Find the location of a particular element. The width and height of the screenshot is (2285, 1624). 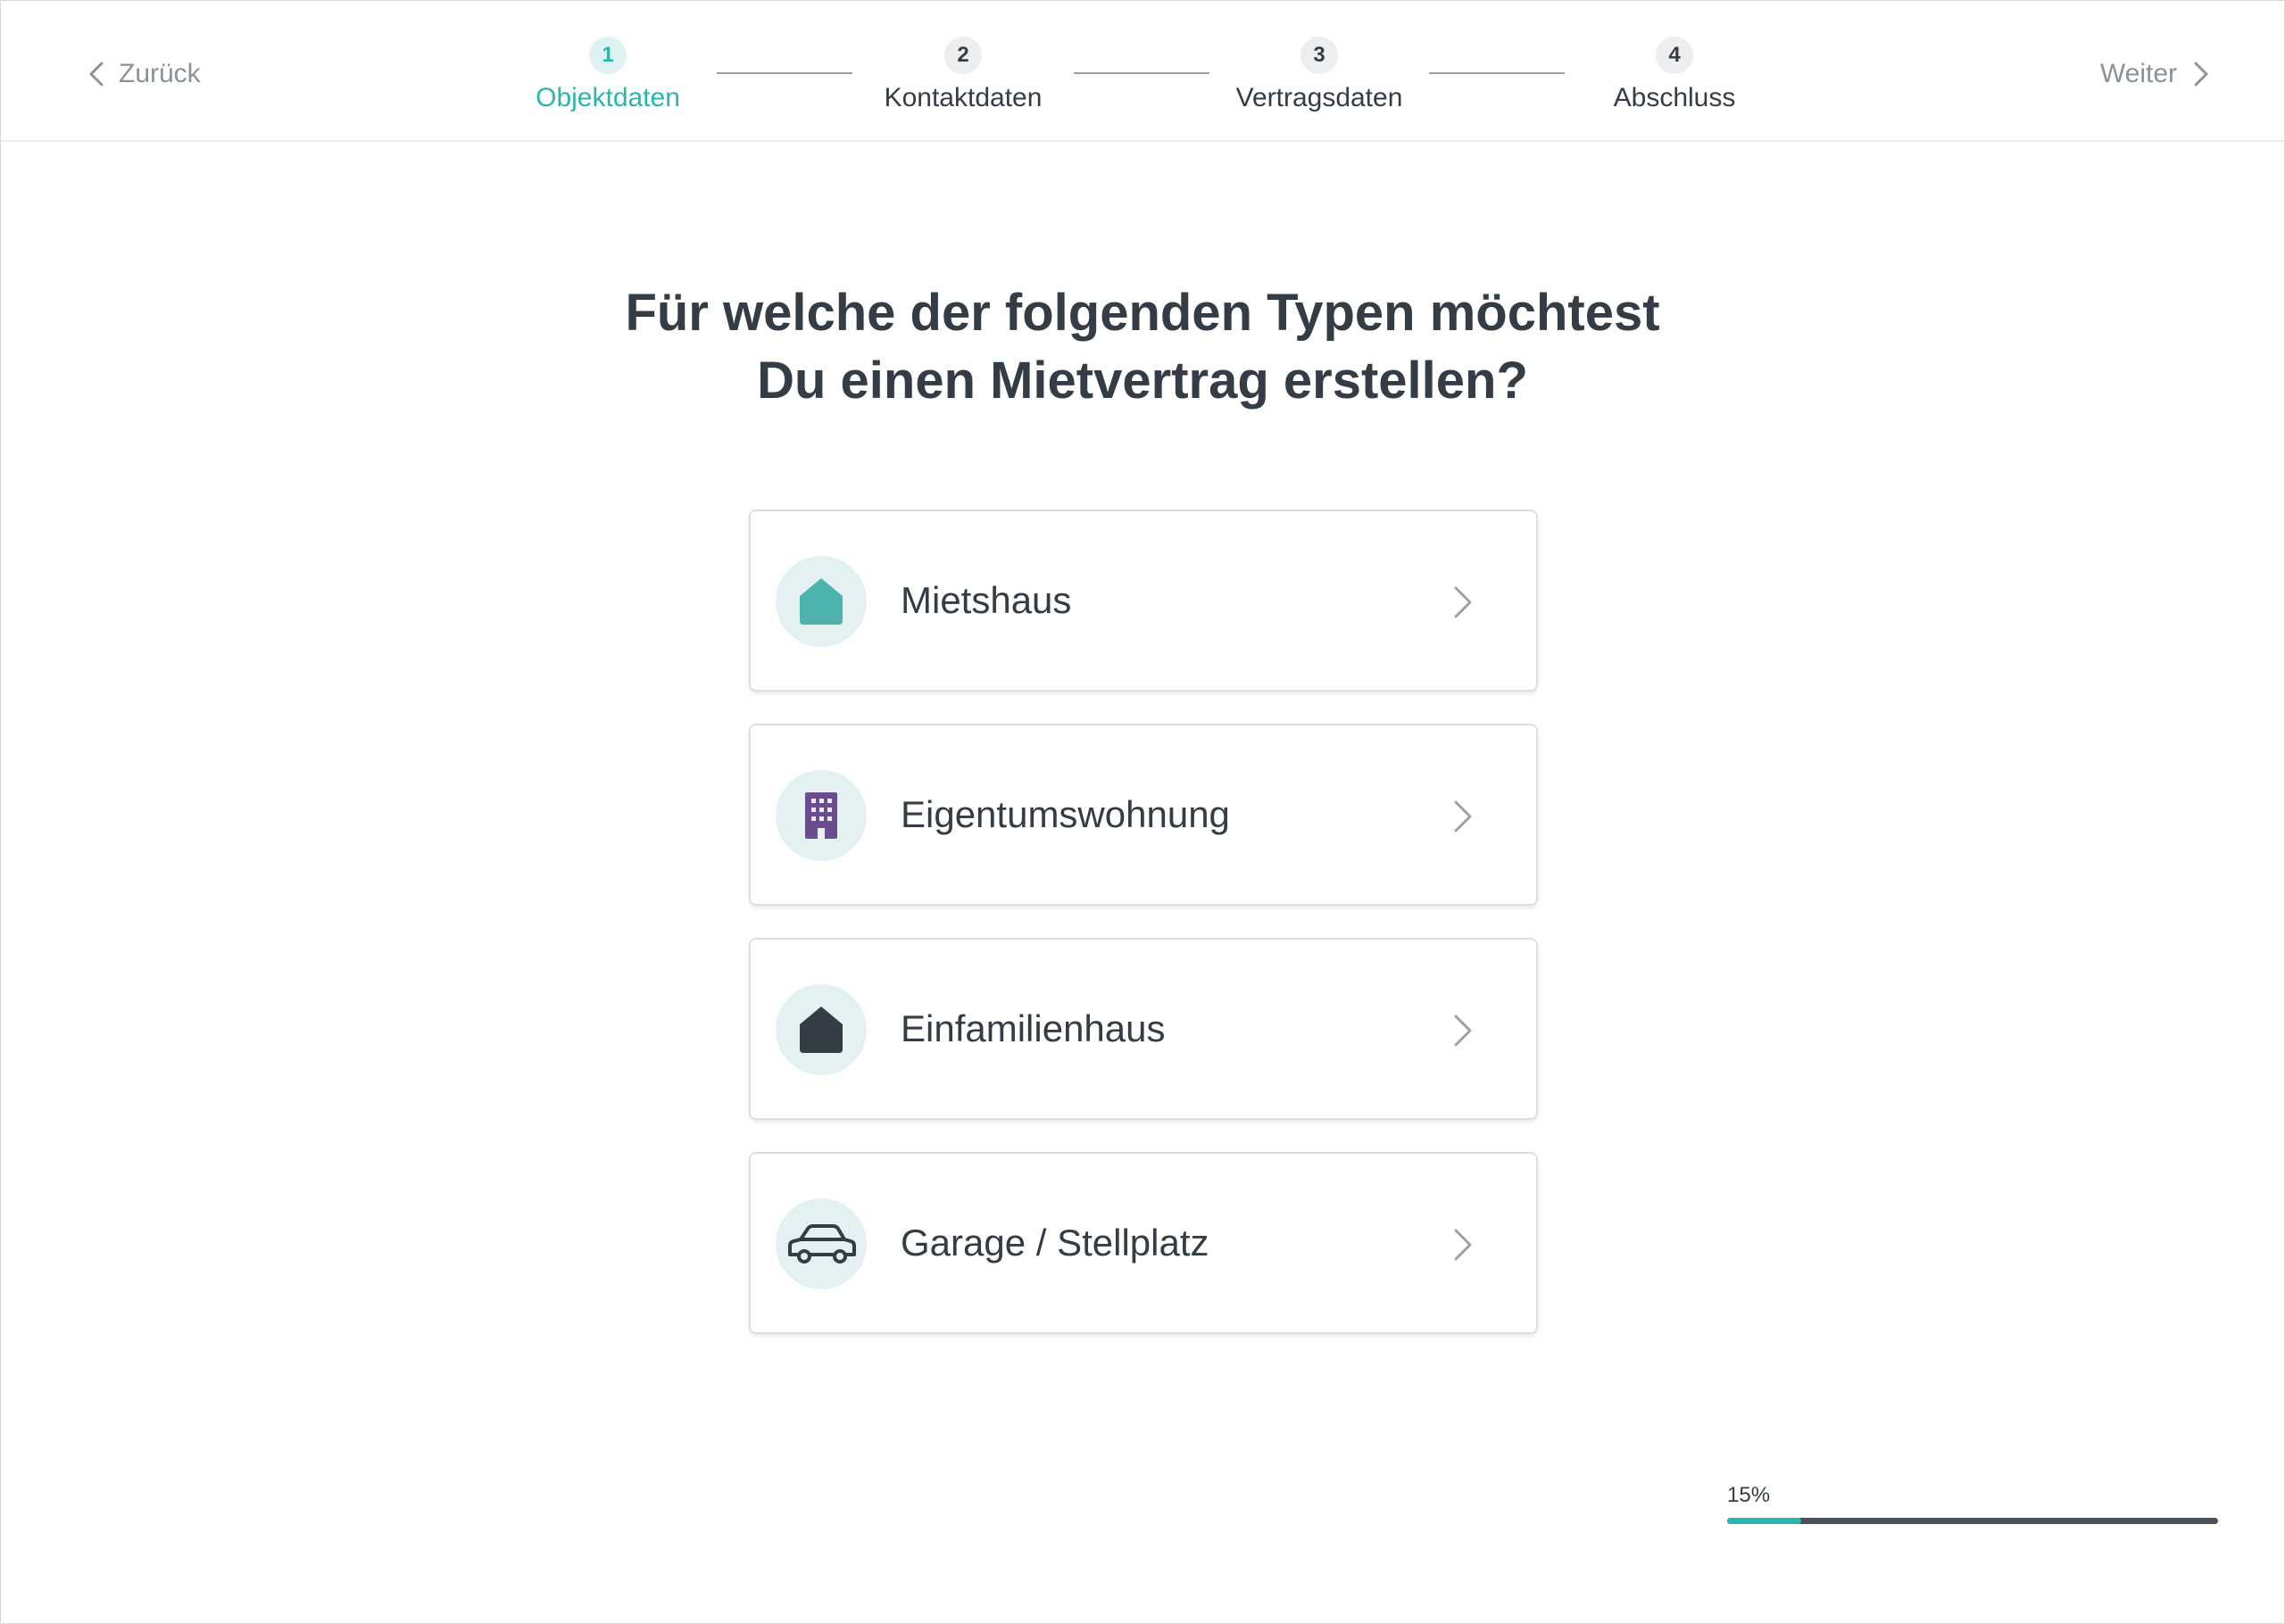

option-eigentumswohnung: Eigentumswohnung is located at coordinates (1143, 815).